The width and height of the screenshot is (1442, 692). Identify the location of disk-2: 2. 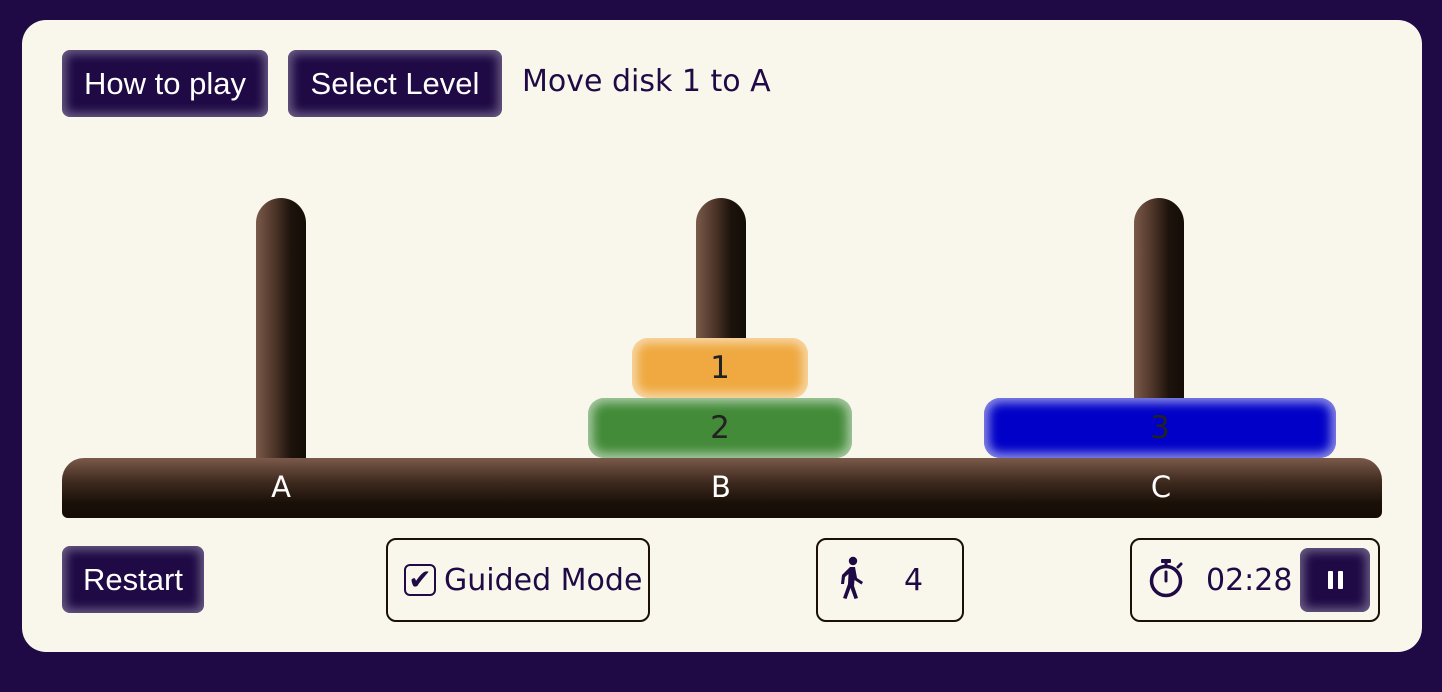
(720, 428).